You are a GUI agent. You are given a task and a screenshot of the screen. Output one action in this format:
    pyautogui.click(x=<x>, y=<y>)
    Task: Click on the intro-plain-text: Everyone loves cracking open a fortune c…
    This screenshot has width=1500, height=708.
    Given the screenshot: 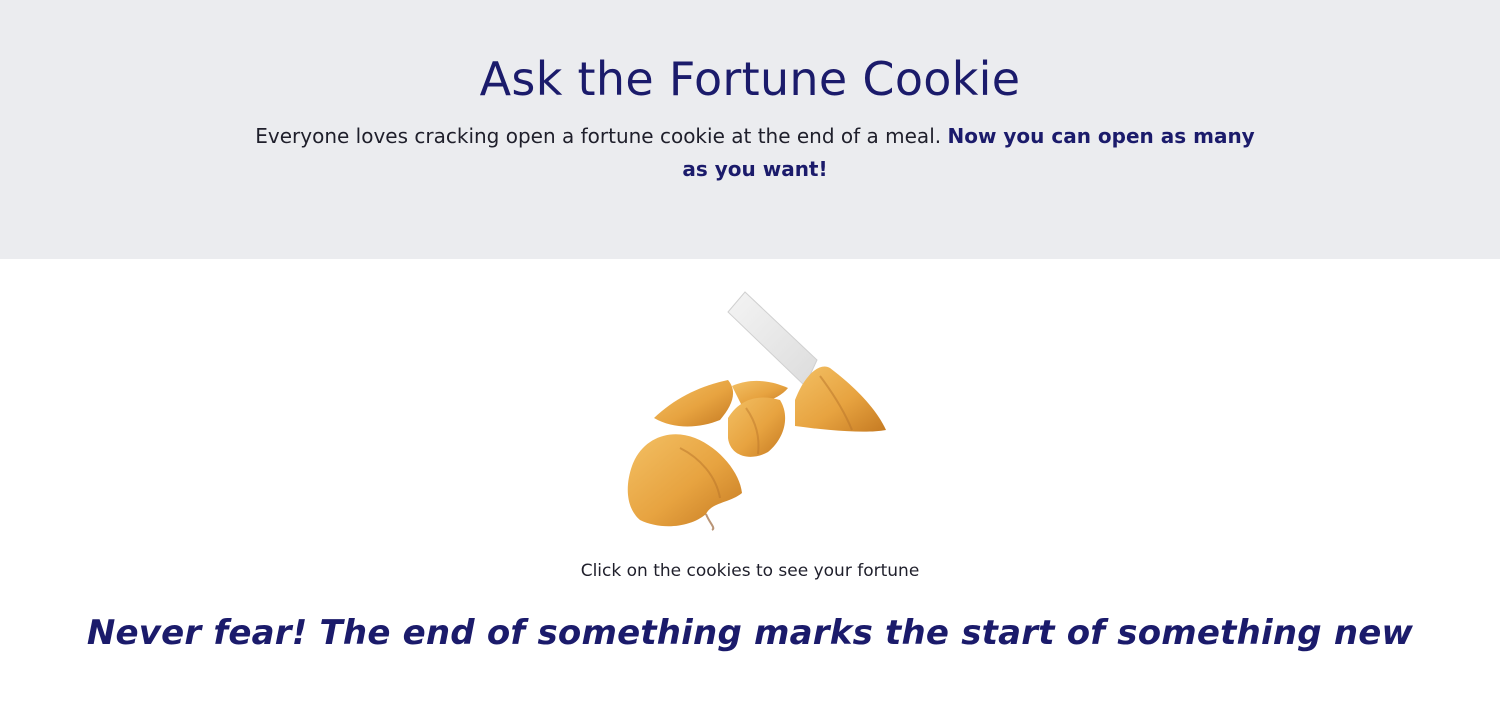 What is the action you would take?
    pyautogui.click(x=601, y=136)
    